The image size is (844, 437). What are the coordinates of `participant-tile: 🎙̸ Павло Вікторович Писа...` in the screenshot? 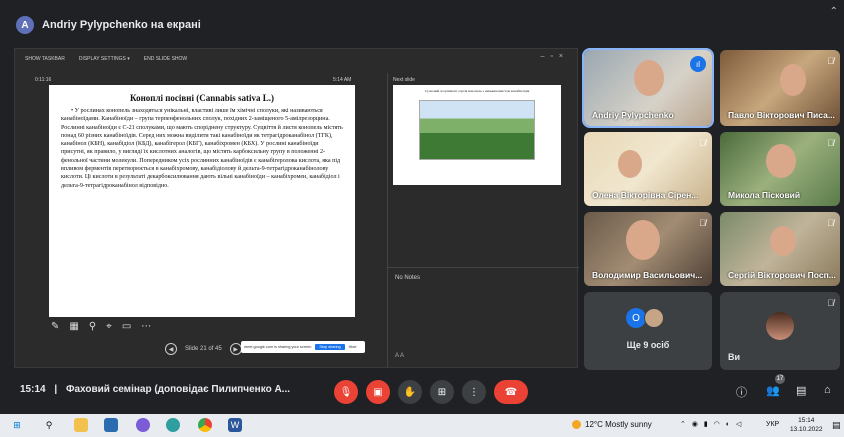 It's located at (780, 88).